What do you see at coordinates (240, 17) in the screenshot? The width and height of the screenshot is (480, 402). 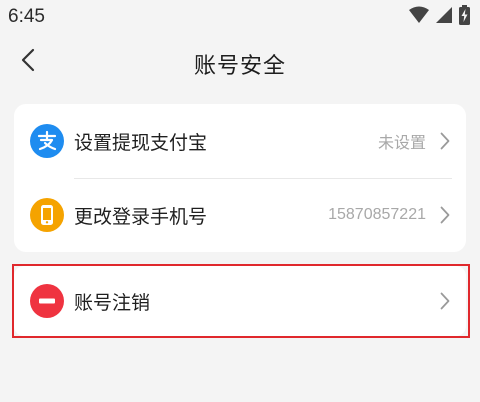 I see `status-bar: 6:45` at bounding box center [240, 17].